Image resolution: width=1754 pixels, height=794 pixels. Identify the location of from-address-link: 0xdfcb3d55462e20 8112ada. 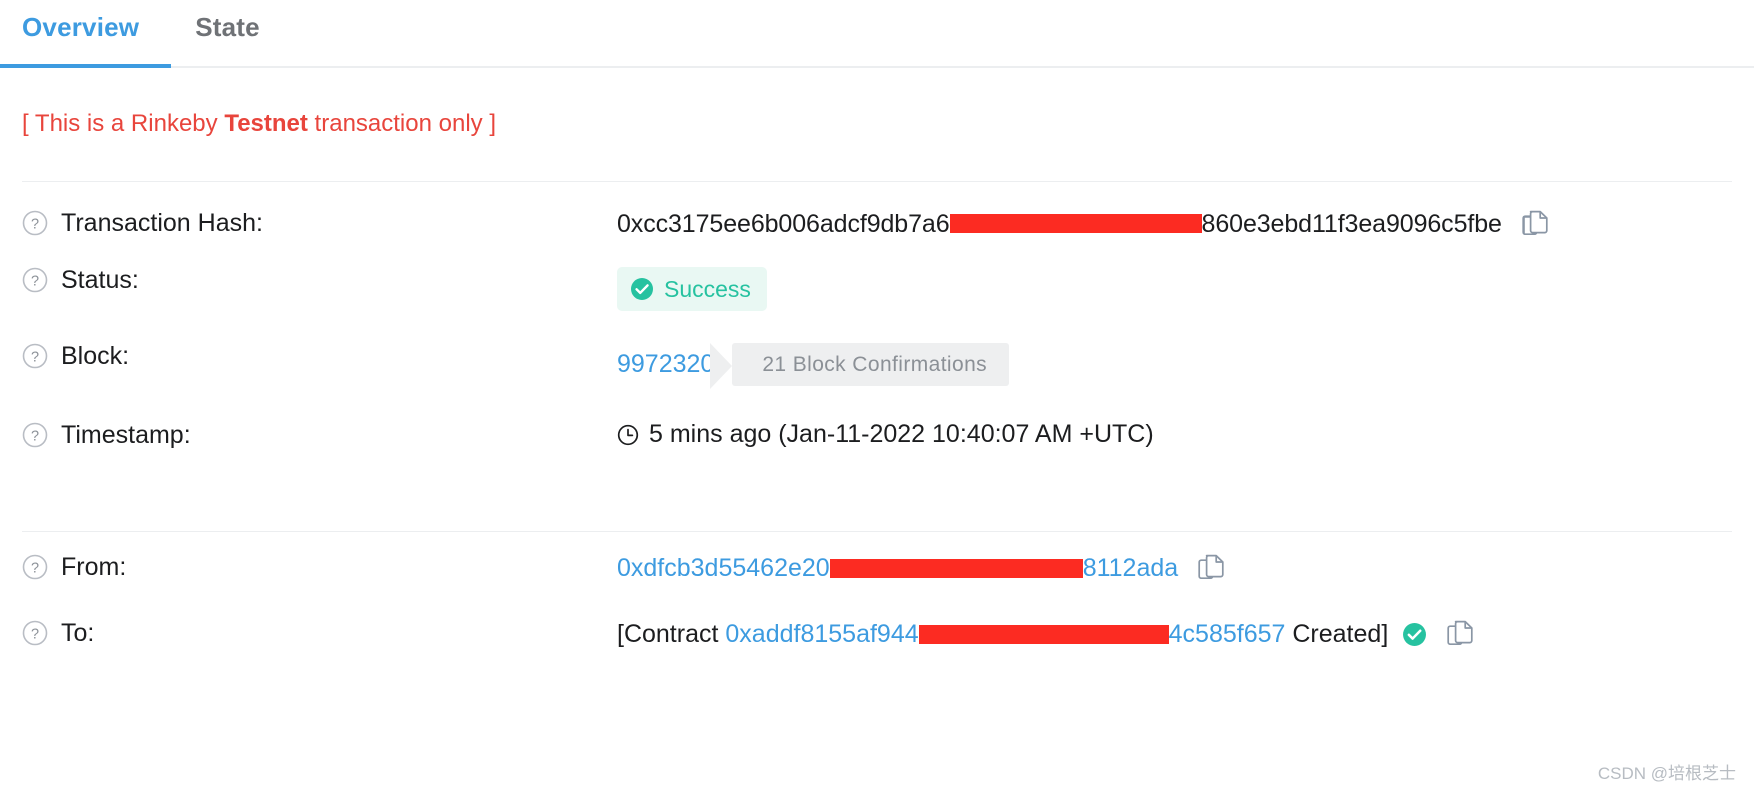
(897, 568).